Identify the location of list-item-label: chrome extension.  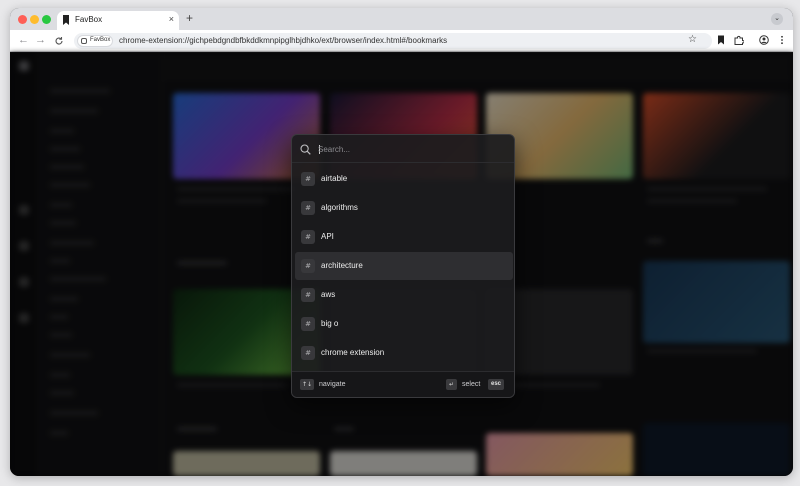
(353, 352).